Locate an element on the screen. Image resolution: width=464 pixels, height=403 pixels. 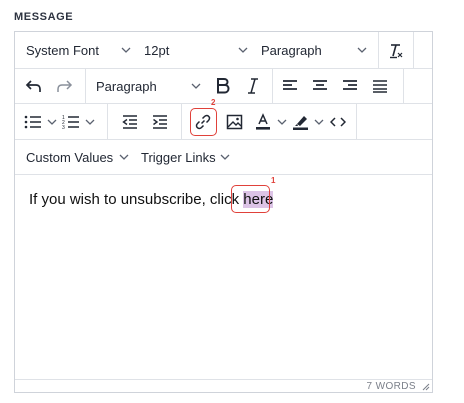
link-button-highlight is located at coordinates (203, 122).